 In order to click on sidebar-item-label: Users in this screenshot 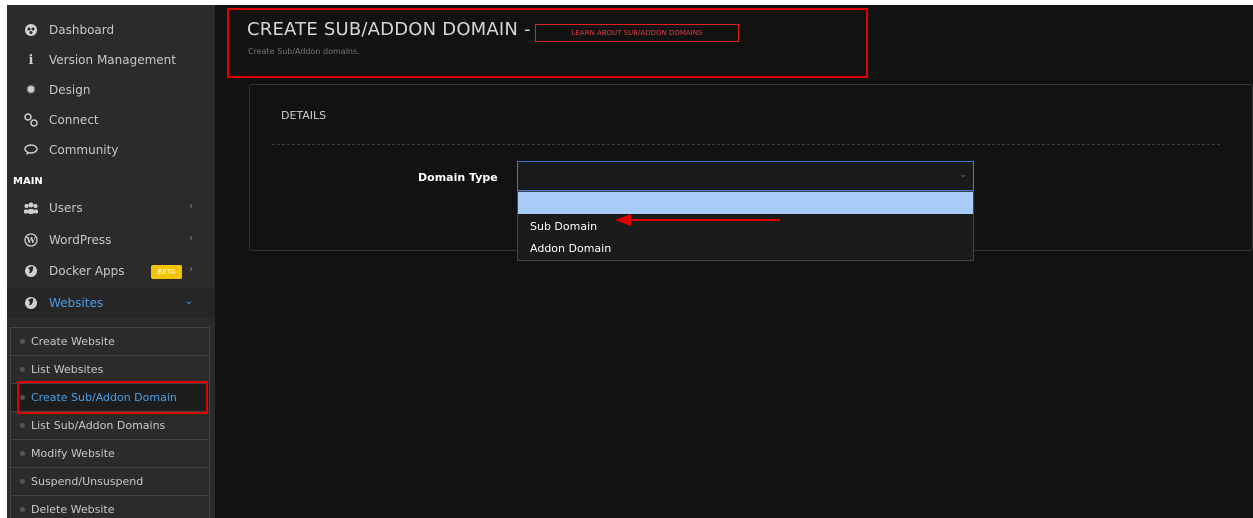, I will do `click(66, 208)`.